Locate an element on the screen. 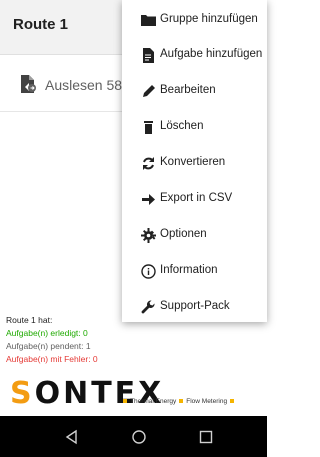  menu-item-export-csv: Export in CSV is located at coordinates (194, 199).